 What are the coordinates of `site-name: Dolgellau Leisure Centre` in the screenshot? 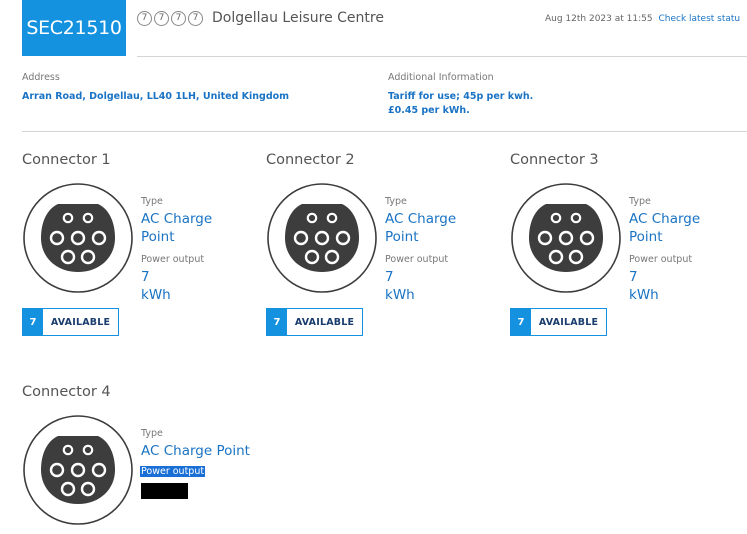 It's located at (298, 18).